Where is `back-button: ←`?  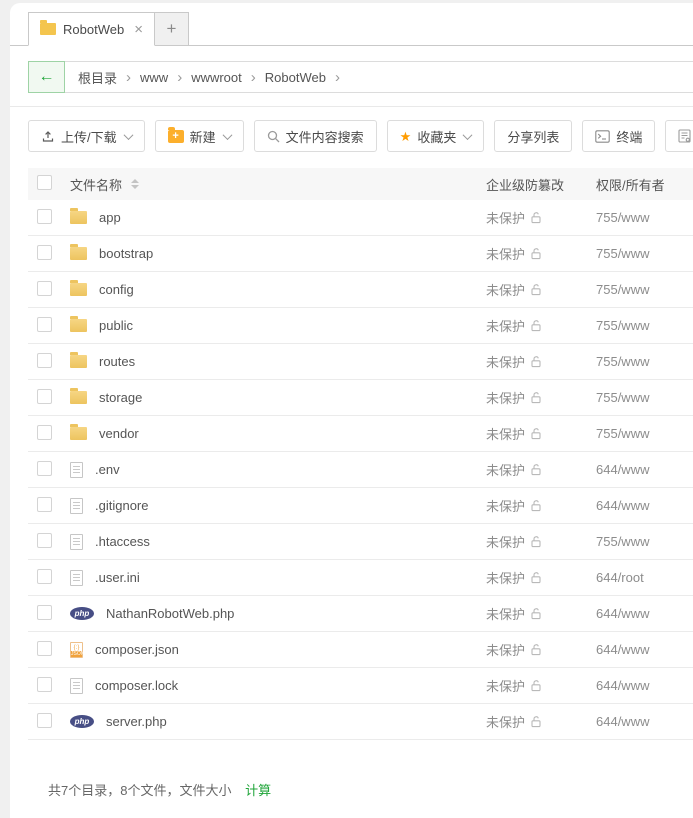 back-button: ← is located at coordinates (46, 77).